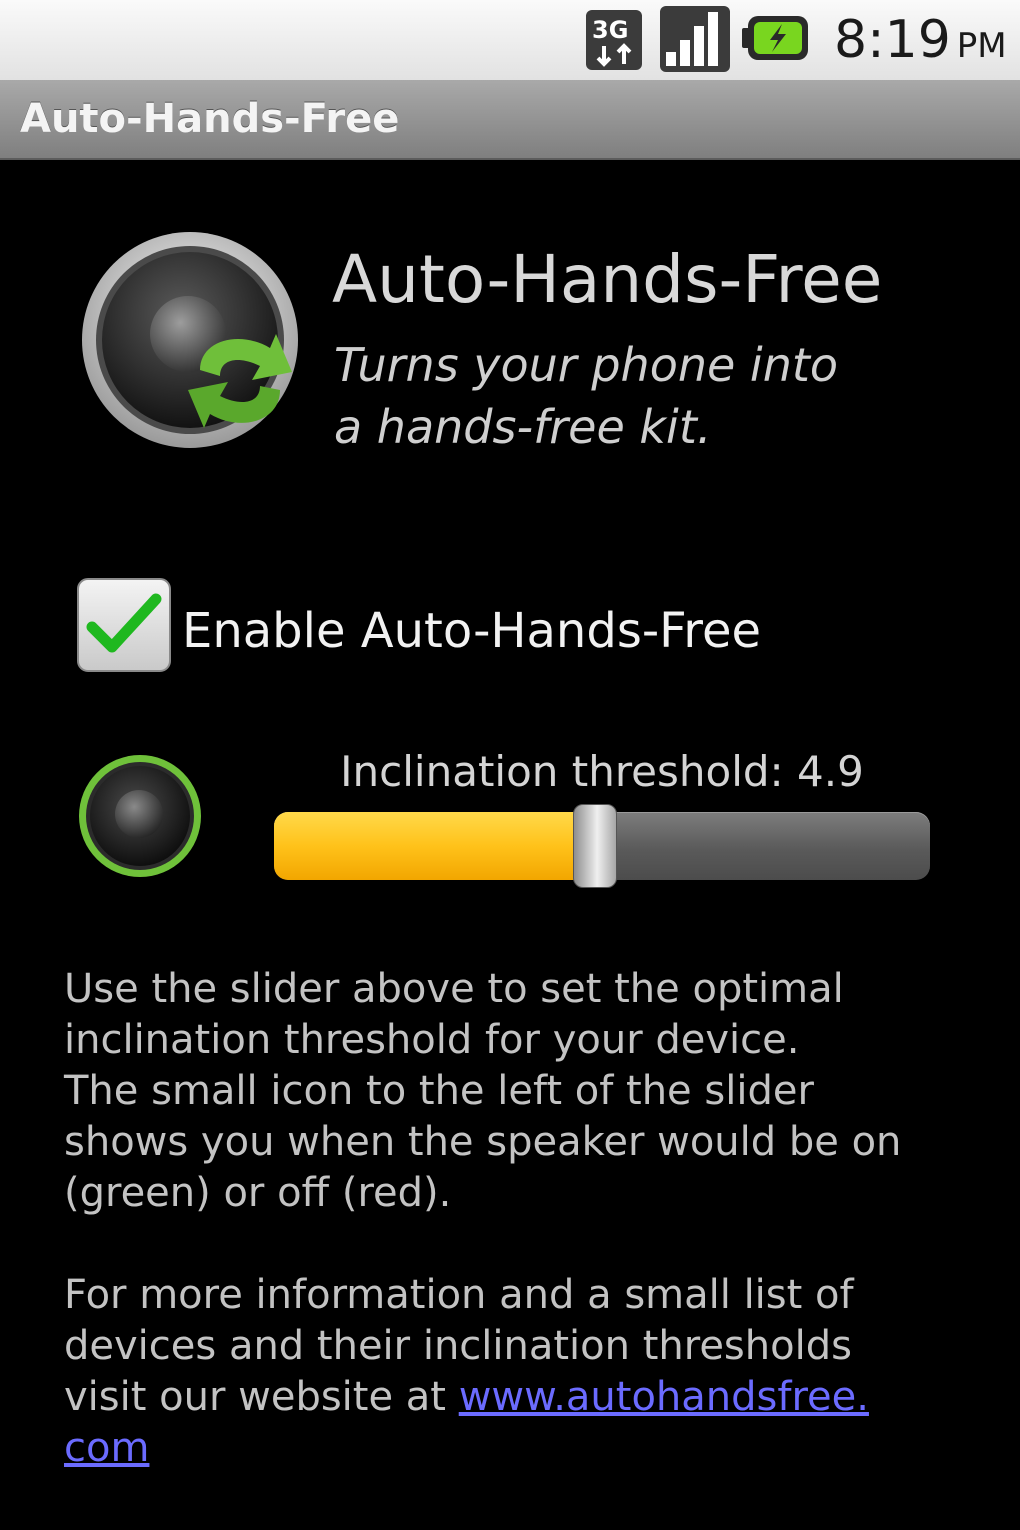 This screenshot has width=1020, height=1530. I want to click on window-title: Auto-Hands-Free, so click(210, 119).